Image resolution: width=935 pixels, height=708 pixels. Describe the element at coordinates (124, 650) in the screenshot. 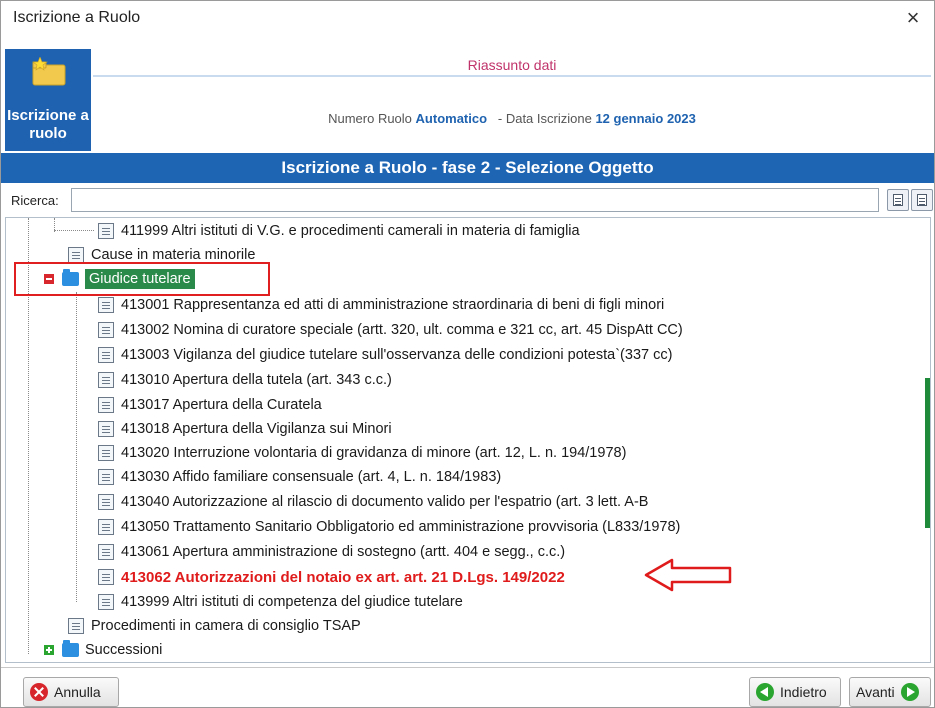

I see `tree-item-label: Successioni` at that location.